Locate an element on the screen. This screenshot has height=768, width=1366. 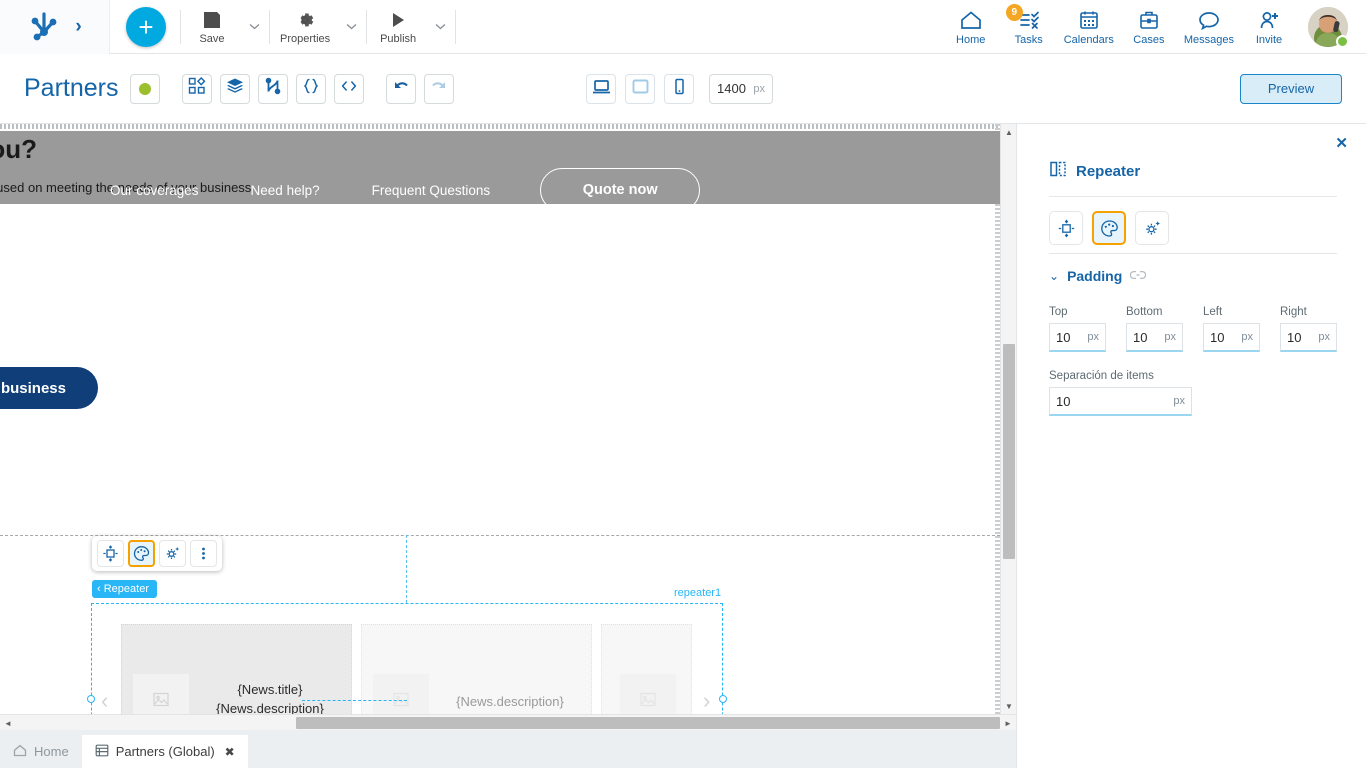
repeater-icon is located at coordinates (1058, 171).